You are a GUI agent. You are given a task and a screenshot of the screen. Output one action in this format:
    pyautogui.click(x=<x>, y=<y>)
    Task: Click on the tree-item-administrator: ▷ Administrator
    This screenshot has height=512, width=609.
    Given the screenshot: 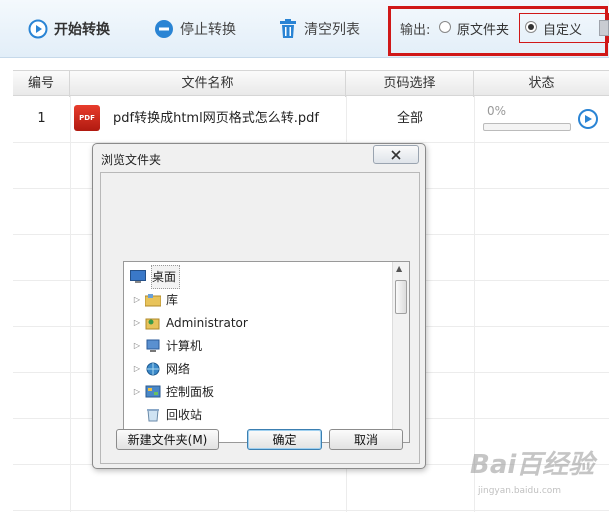 What is the action you would take?
    pyautogui.click(x=190, y=323)
    